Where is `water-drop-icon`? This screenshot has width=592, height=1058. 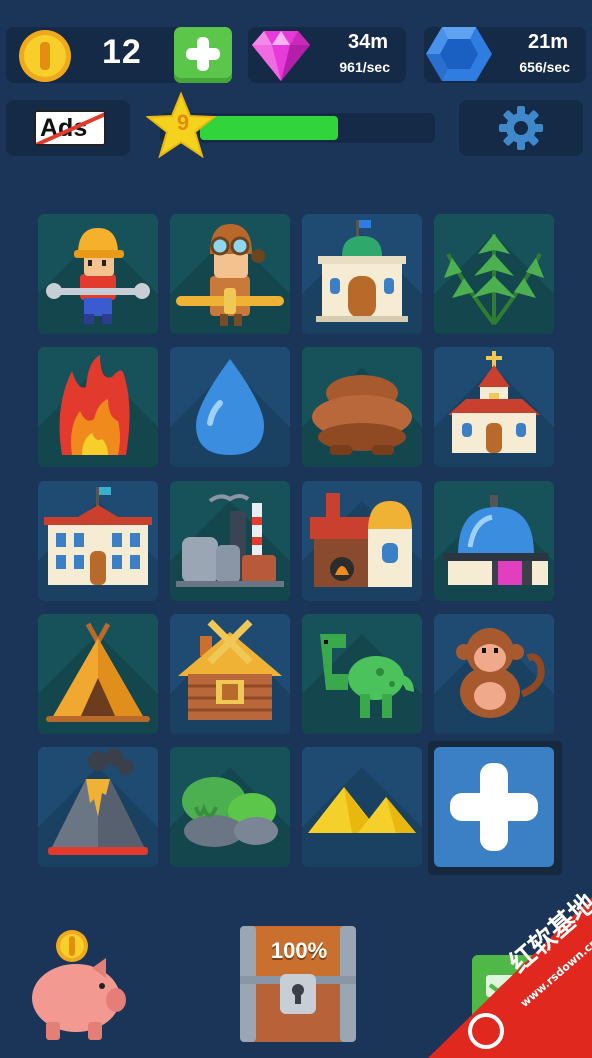 water-drop-icon is located at coordinates (230, 407).